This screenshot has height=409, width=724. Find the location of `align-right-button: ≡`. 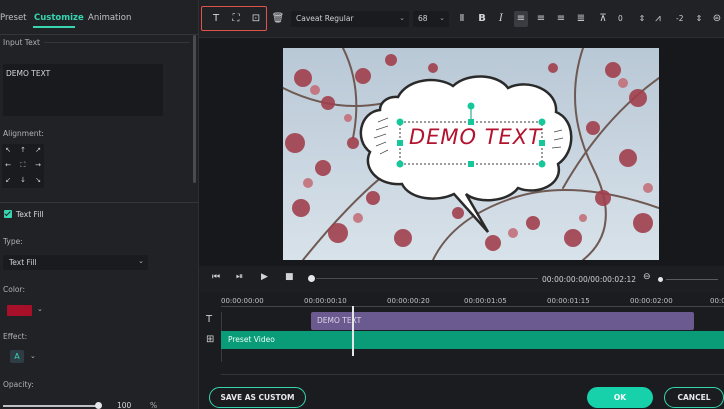

align-right-button: ≡ is located at coordinates (561, 19).